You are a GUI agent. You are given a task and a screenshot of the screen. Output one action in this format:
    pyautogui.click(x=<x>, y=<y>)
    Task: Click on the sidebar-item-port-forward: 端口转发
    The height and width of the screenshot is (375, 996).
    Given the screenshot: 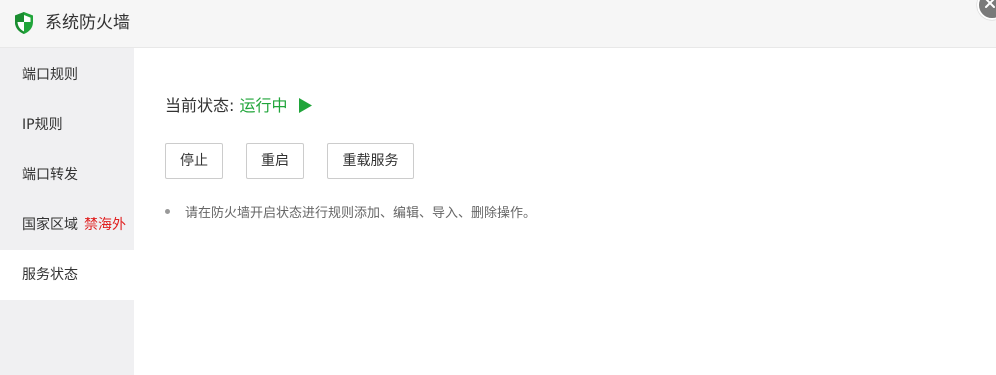 What is the action you would take?
    pyautogui.click(x=67, y=175)
    